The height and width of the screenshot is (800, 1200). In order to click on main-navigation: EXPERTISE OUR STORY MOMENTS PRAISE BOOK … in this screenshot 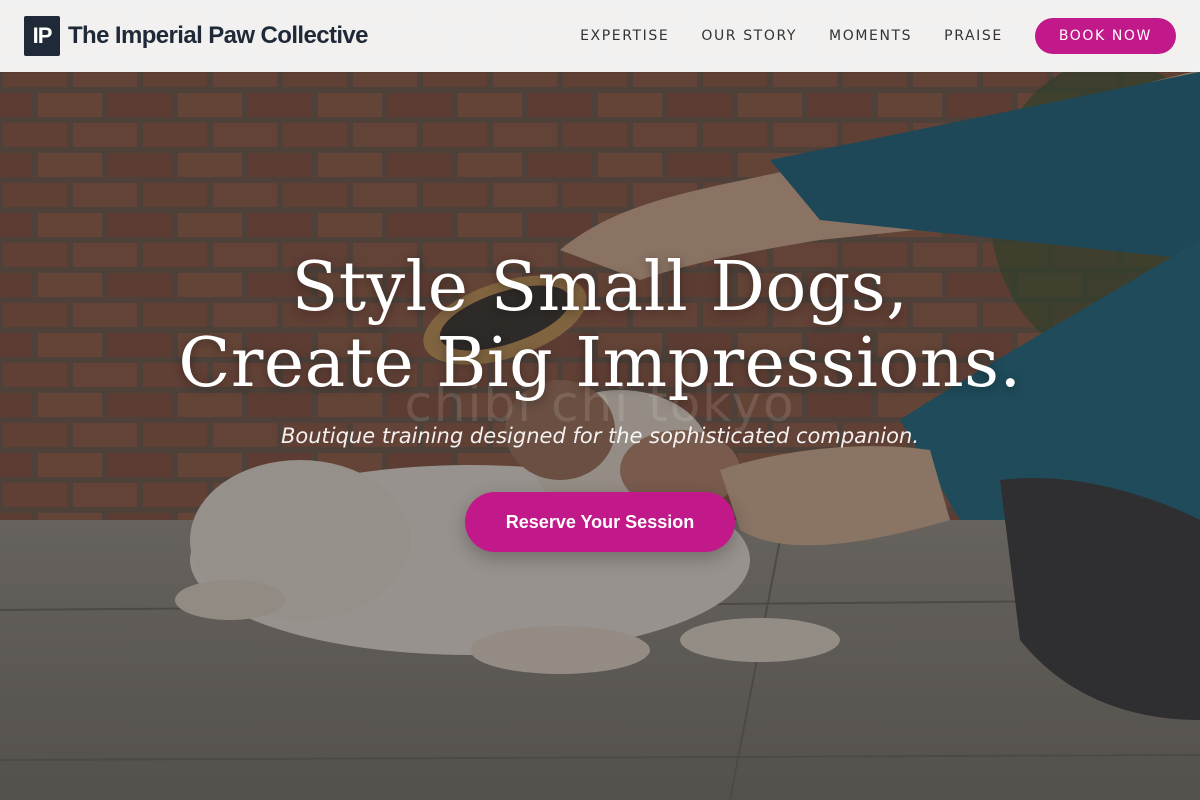, I will do `click(878, 36)`.